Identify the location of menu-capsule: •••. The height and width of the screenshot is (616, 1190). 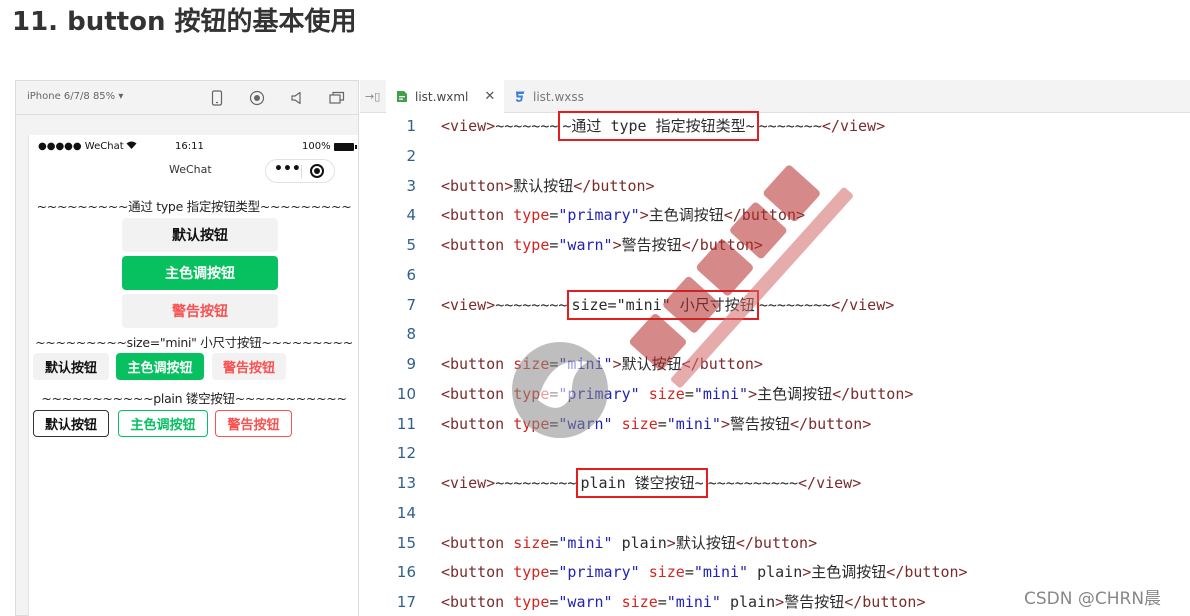
(300, 171).